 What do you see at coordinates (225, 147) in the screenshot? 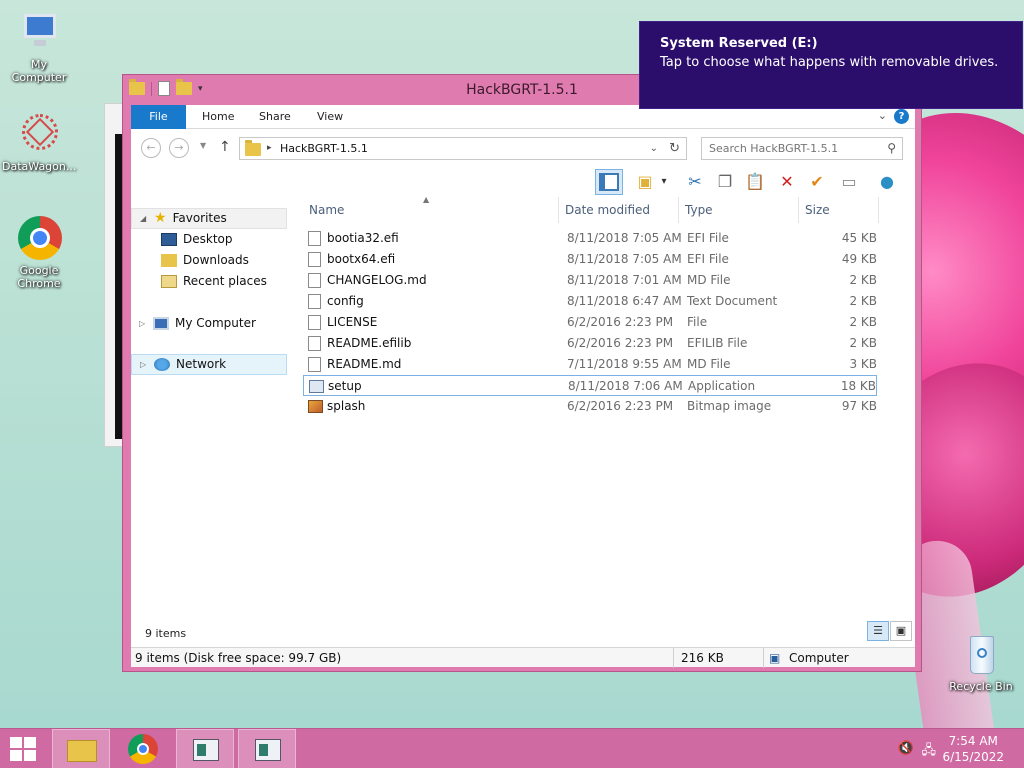
I see `up-button: ↑` at bounding box center [225, 147].